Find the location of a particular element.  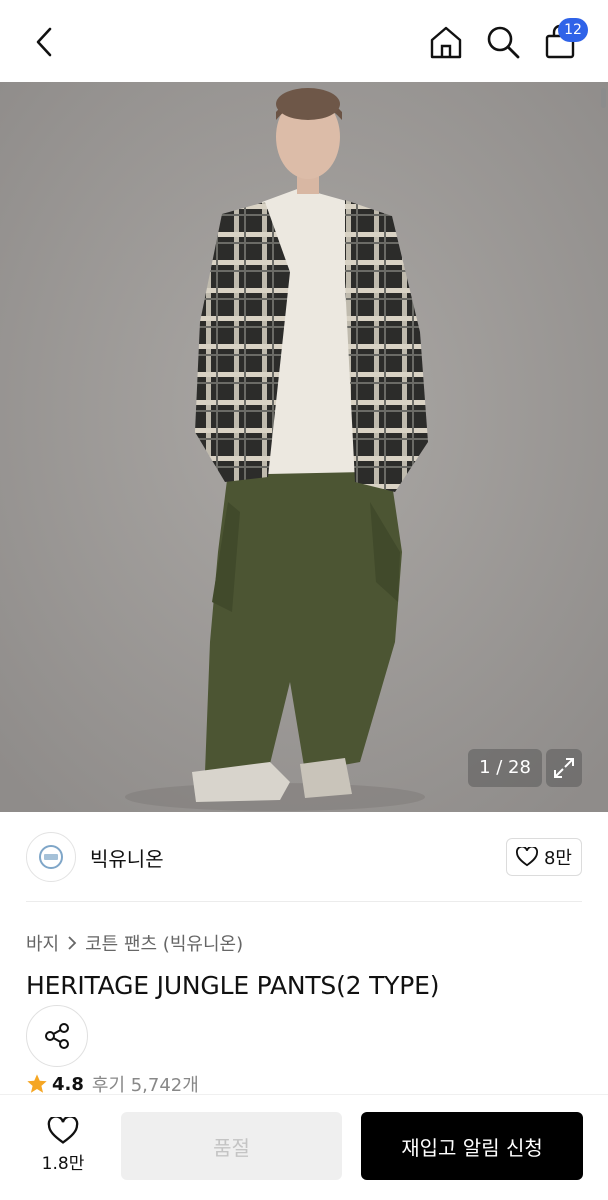

star-icon is located at coordinates (37, 1083).